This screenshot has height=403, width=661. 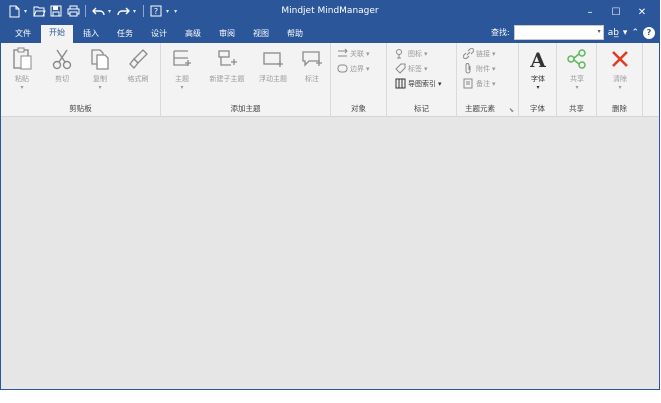 I want to click on relationship-label: 关联, so click(x=357, y=53).